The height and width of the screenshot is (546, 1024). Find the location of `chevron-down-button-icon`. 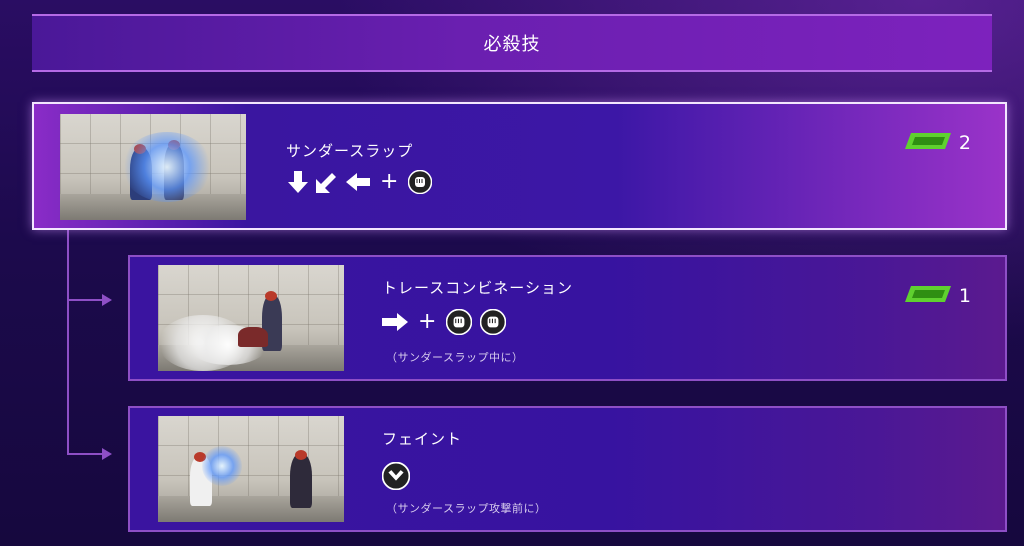

chevron-down-button-icon is located at coordinates (396, 476).